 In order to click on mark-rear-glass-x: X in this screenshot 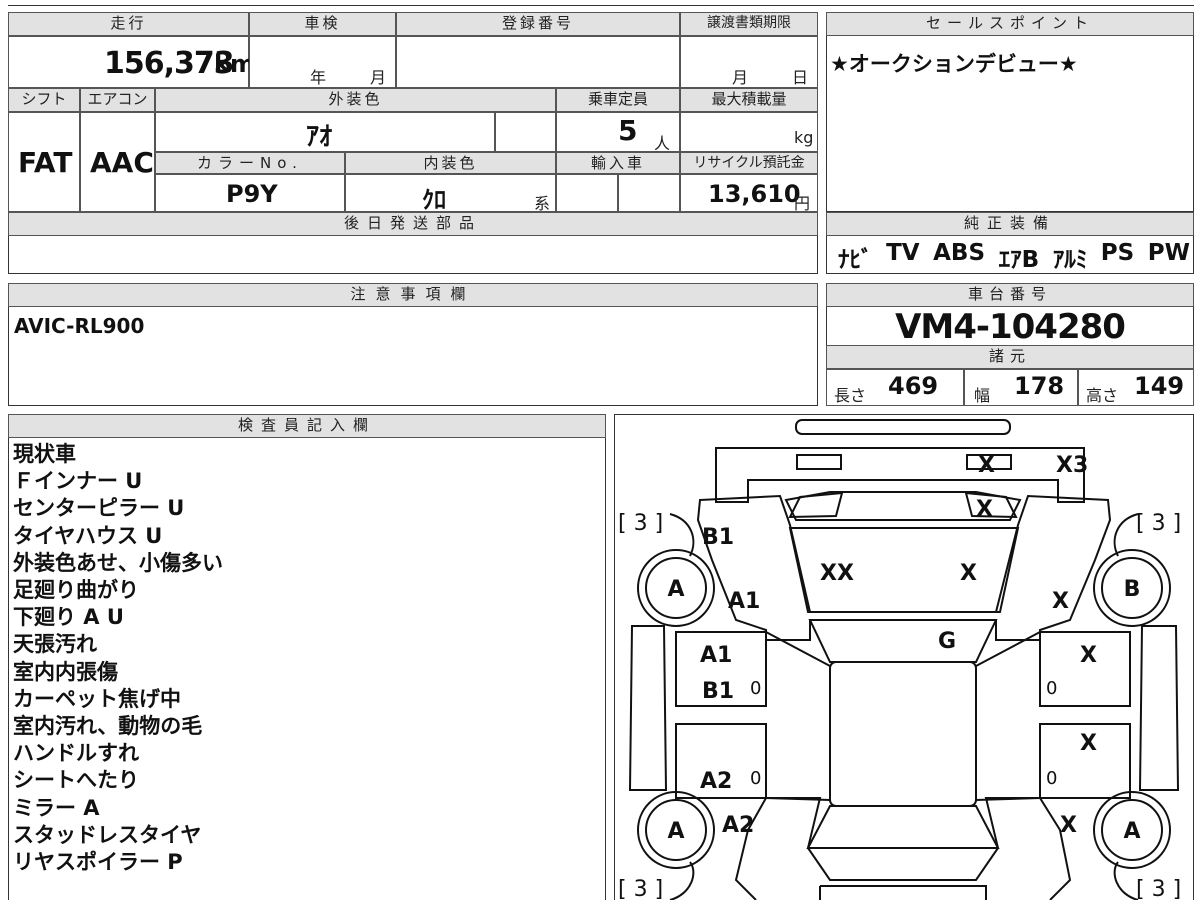, I will do `click(984, 509)`.